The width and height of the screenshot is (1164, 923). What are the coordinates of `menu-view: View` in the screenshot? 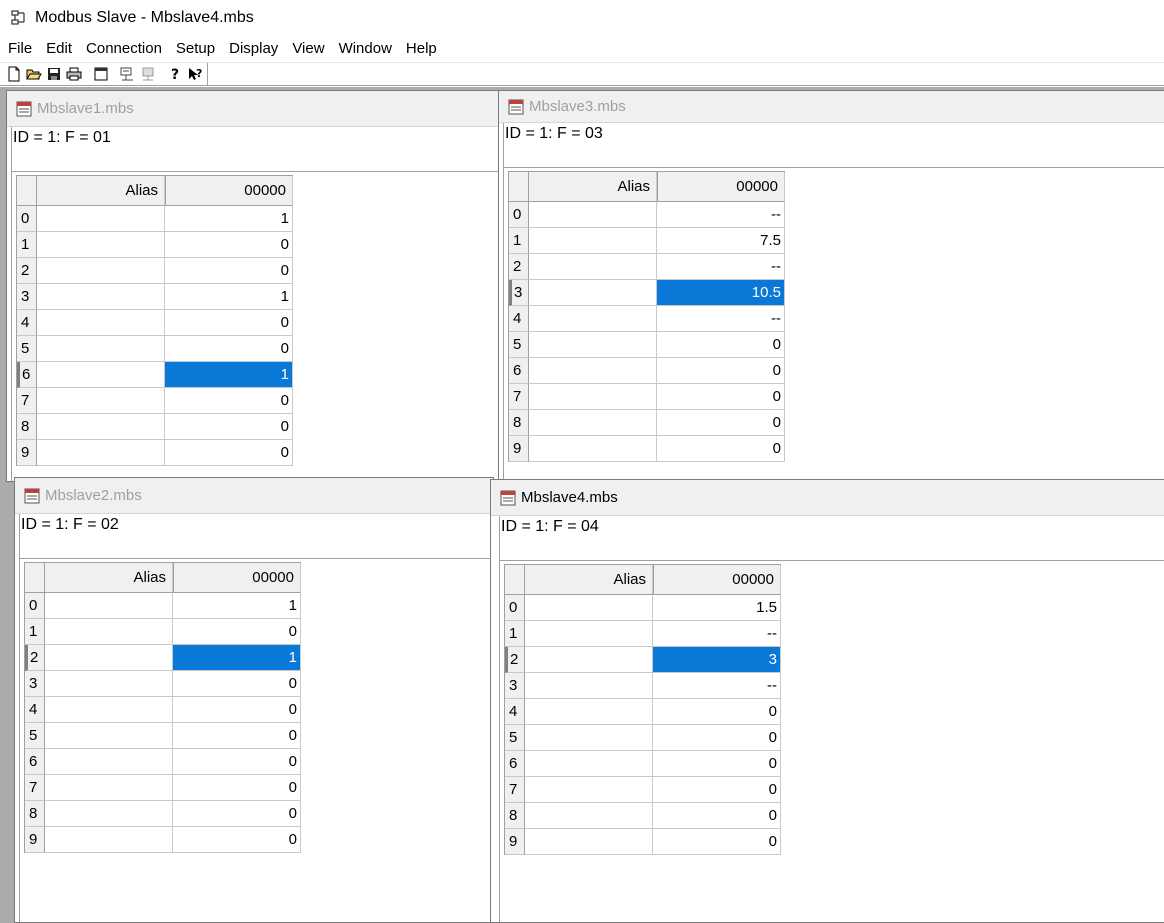 It's located at (308, 49).